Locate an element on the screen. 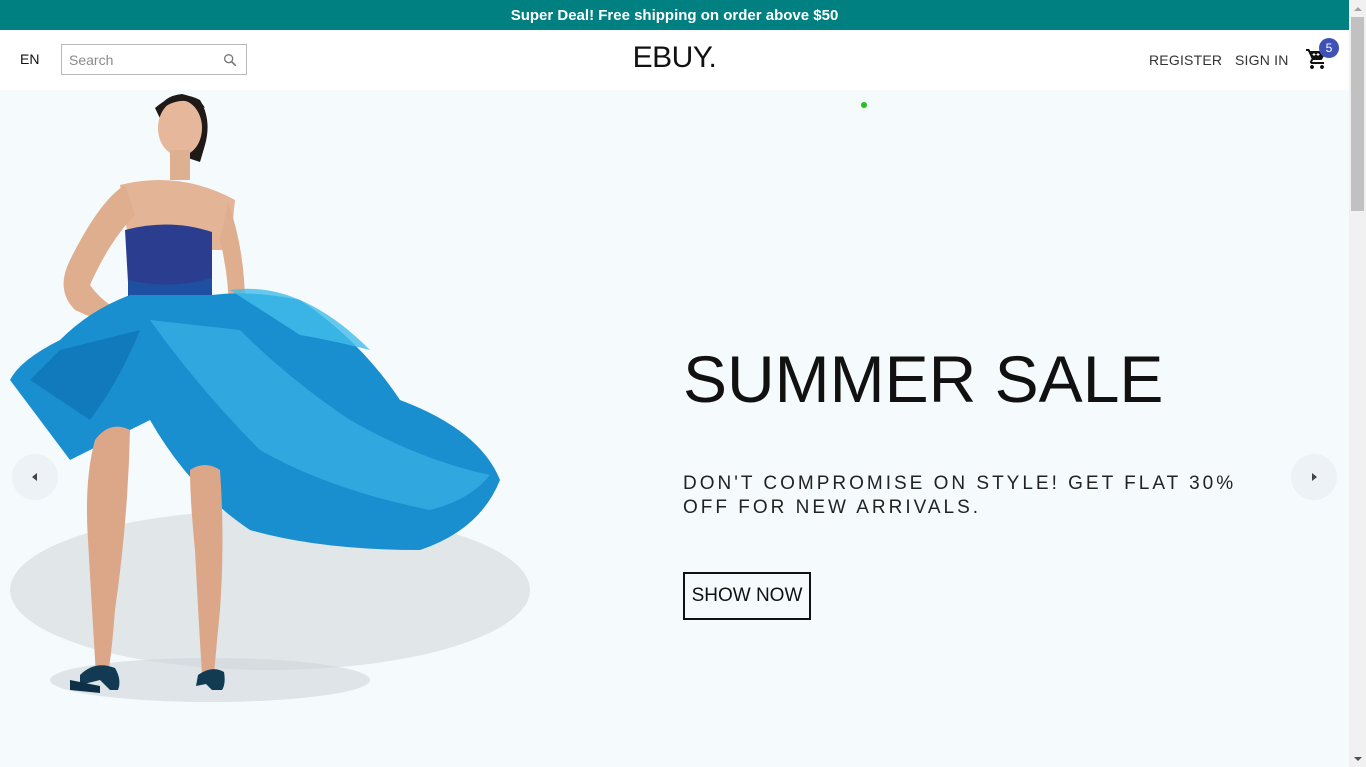 The height and width of the screenshot is (767, 1366). cart-count-badge: 5 is located at coordinates (1329, 48).